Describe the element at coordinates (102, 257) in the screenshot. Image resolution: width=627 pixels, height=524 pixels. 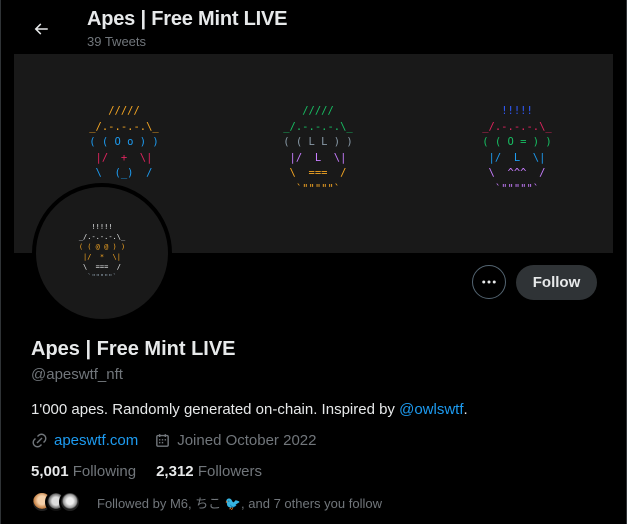
I see `avatar-ape-line-4: |/ * \|` at that location.